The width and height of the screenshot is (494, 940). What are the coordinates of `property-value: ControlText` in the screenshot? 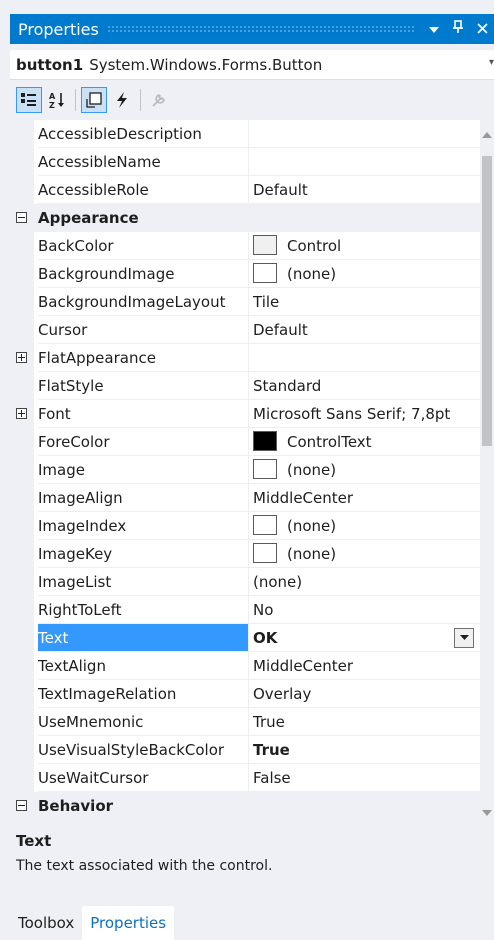 It's located at (364, 442).